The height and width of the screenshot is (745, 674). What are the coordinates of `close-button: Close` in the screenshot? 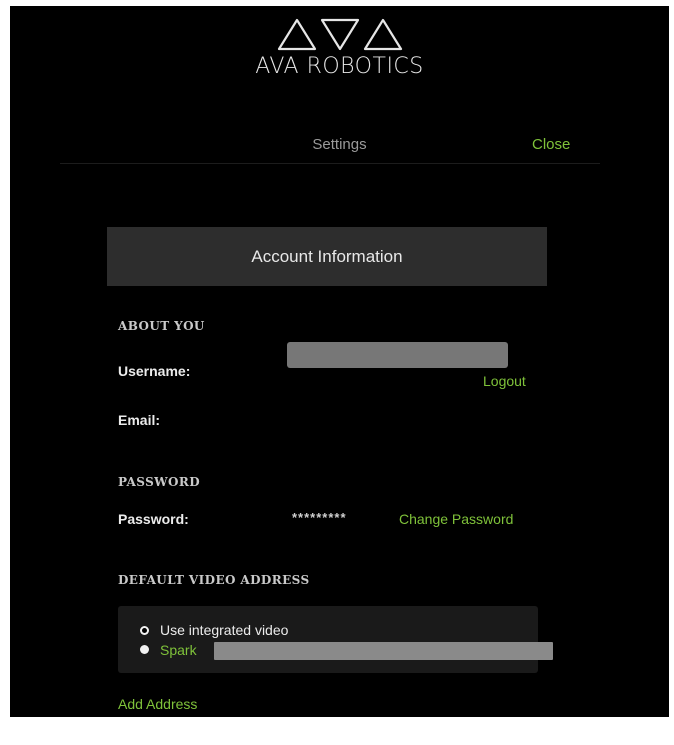 It's located at (551, 144).